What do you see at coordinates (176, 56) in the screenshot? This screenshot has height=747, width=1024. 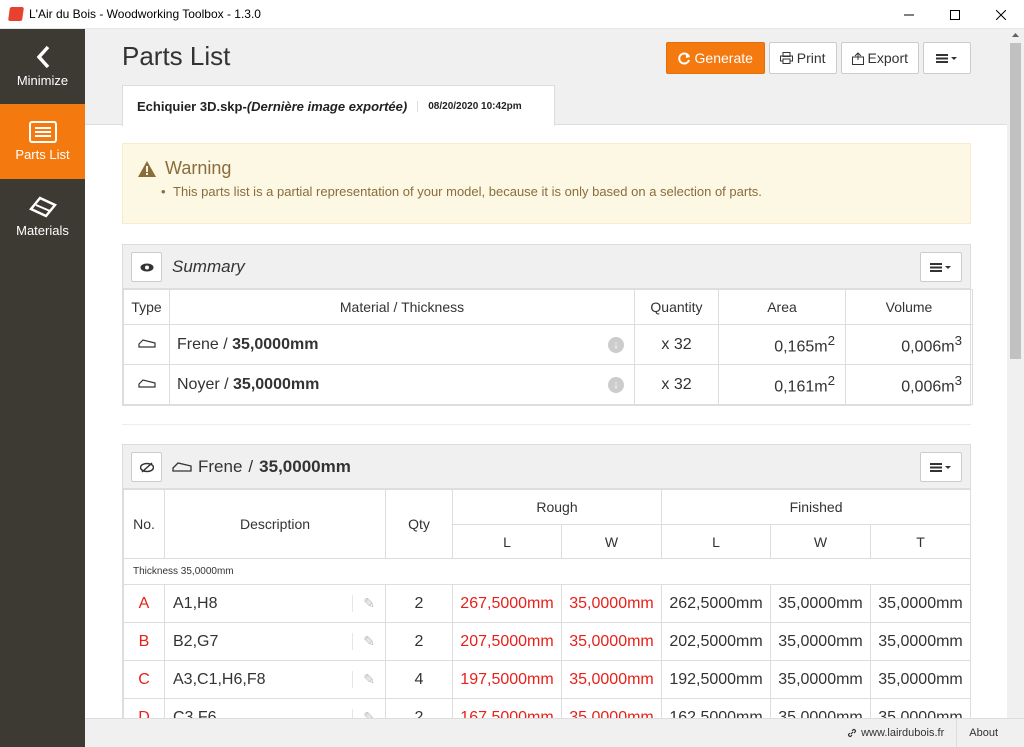 I see `page-title: Parts List` at bounding box center [176, 56].